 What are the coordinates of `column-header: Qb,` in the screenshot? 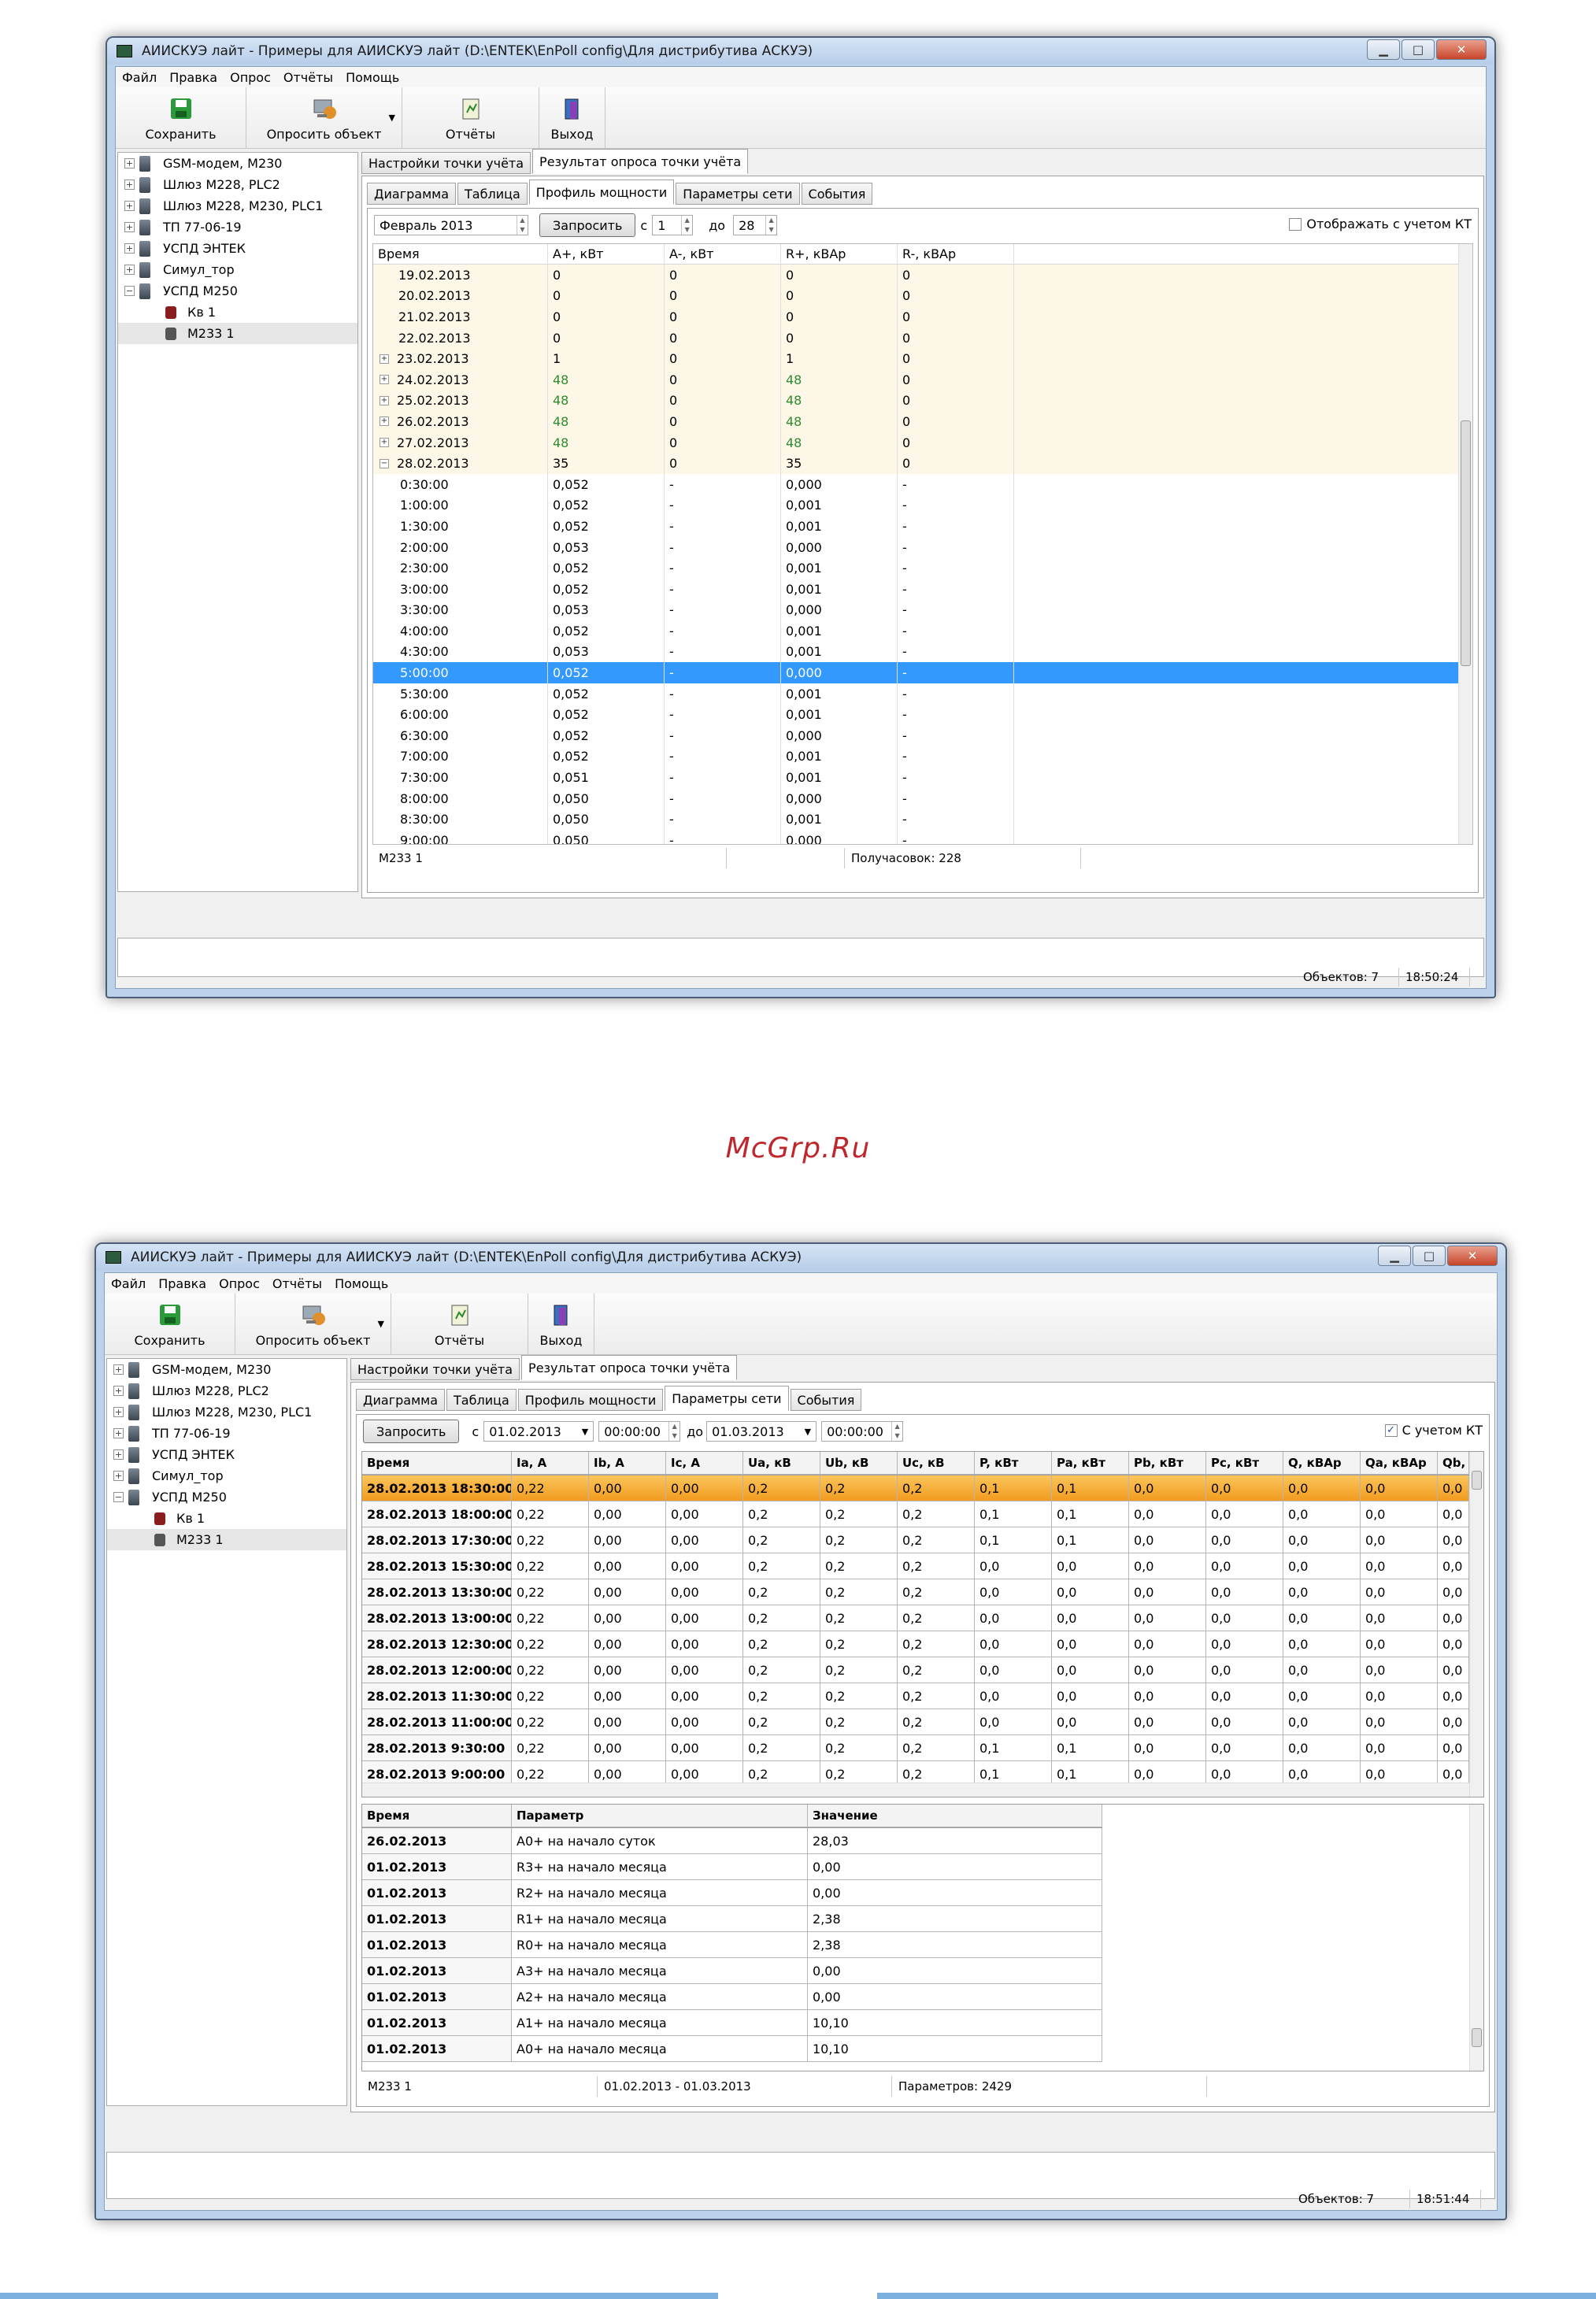 It's located at (1453, 1464).